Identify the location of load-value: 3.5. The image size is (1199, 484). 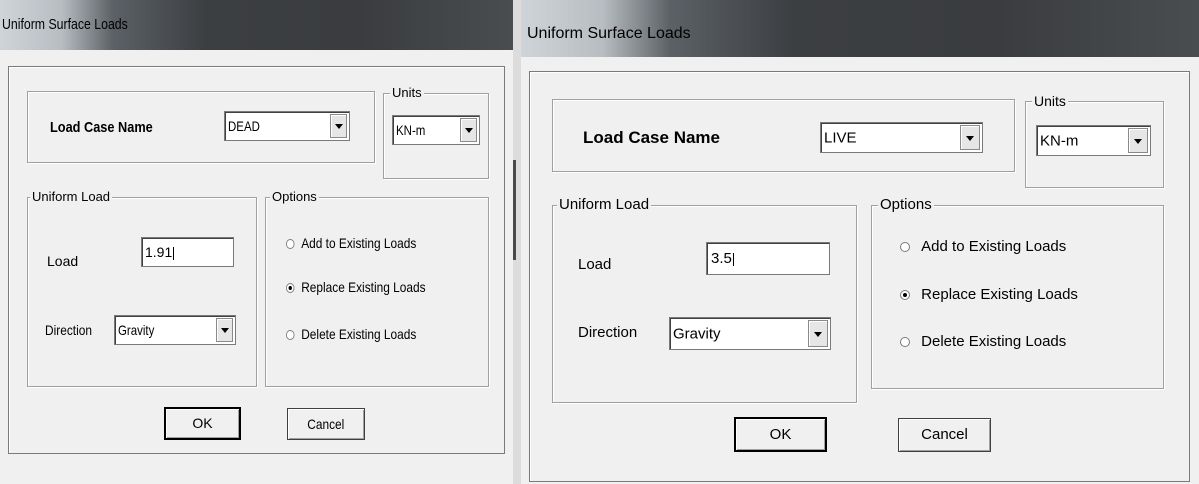
(721, 258).